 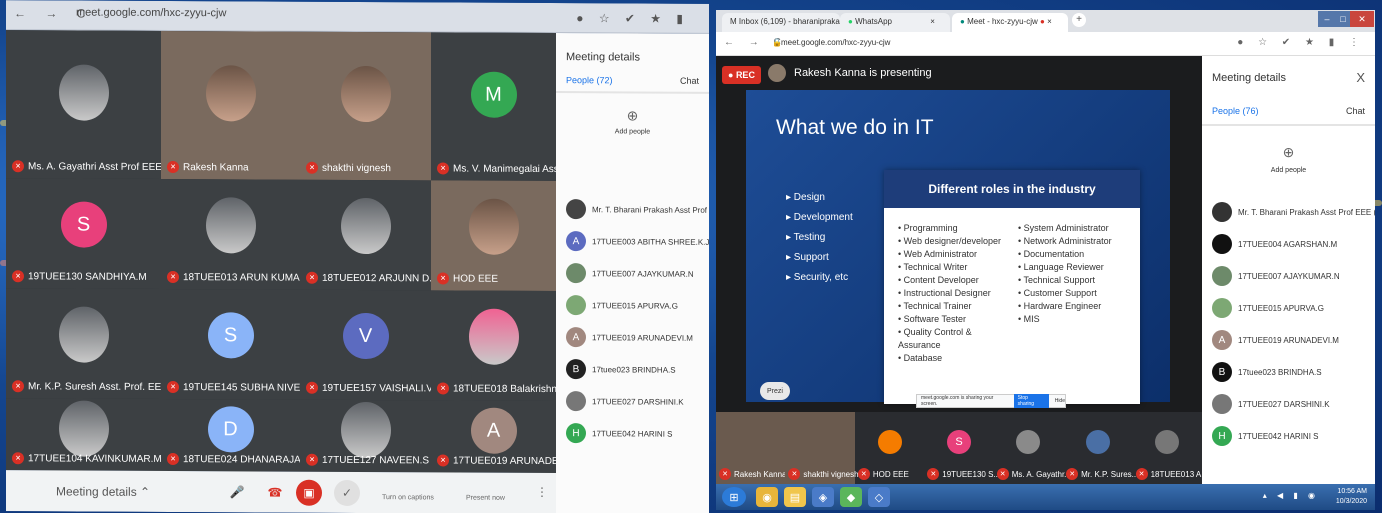 What do you see at coordinates (485, 498) in the screenshot?
I see `present-now-button: Present now` at bounding box center [485, 498].